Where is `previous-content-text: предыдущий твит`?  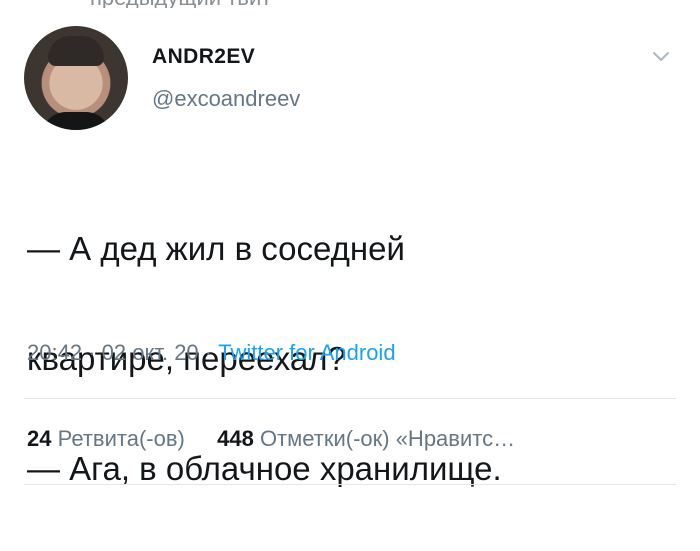 previous-content-text: предыдущий твит is located at coordinates (180, 4).